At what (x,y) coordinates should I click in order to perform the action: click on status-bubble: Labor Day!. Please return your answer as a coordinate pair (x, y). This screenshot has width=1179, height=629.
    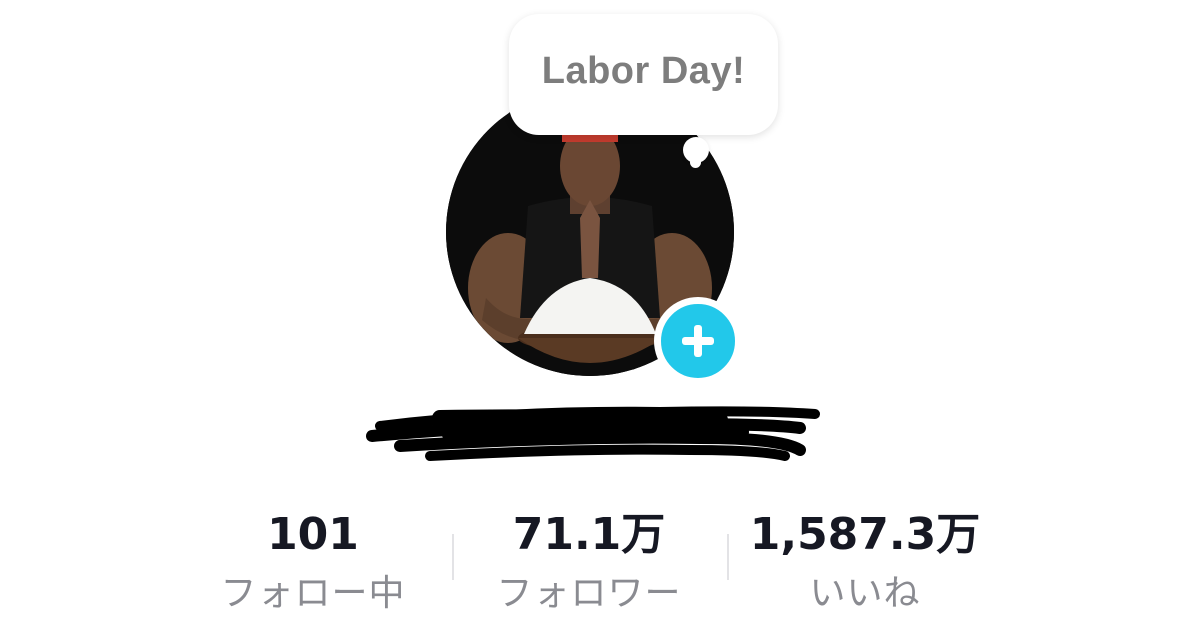
    Looking at the image, I should click on (643, 74).